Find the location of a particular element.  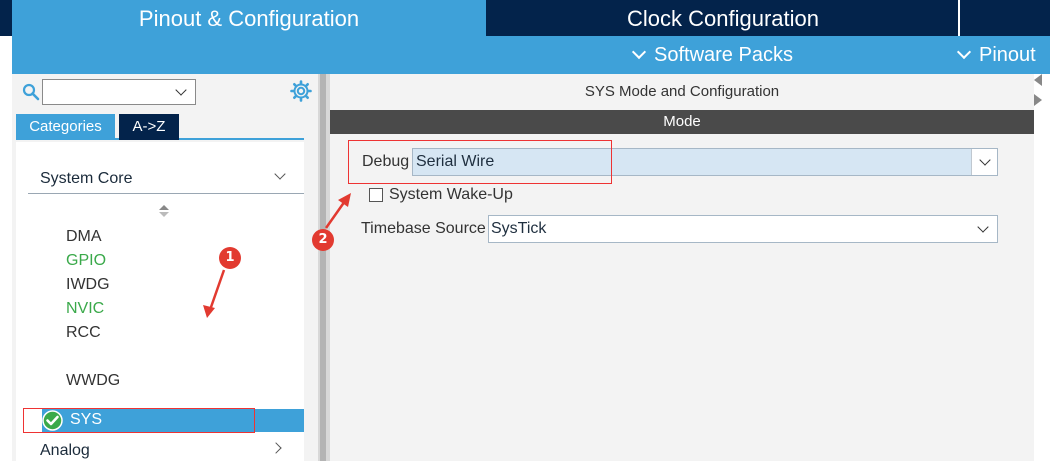

annotation-badge-1: 1 is located at coordinates (230, 258).